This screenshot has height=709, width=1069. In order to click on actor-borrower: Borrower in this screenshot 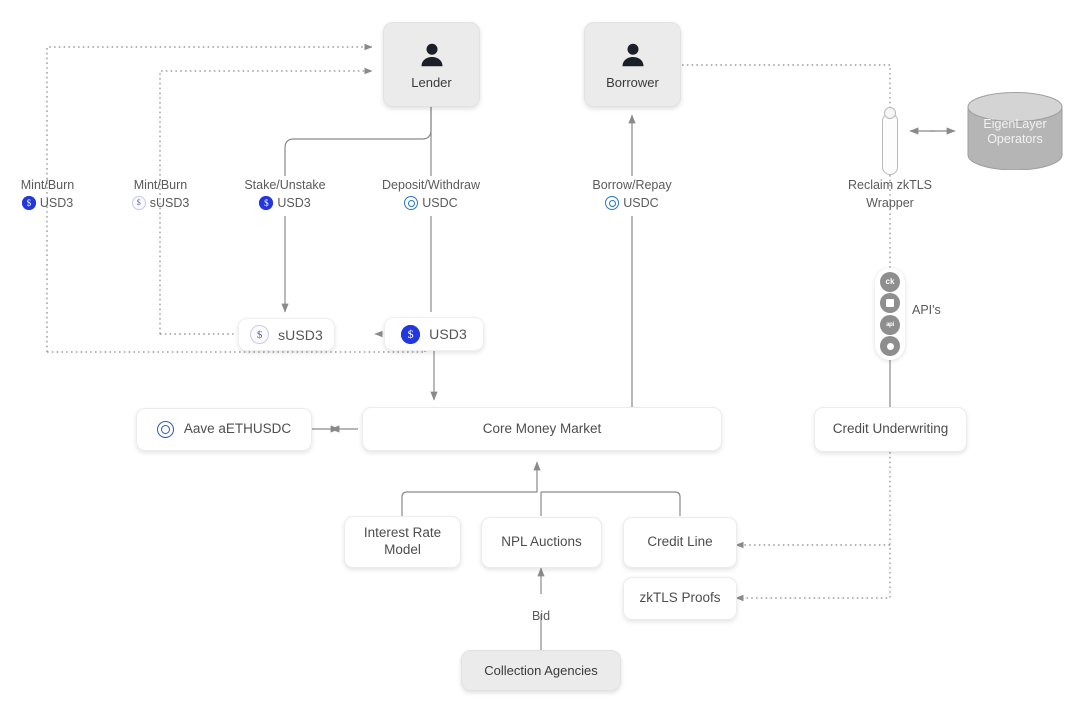, I will do `click(632, 64)`.